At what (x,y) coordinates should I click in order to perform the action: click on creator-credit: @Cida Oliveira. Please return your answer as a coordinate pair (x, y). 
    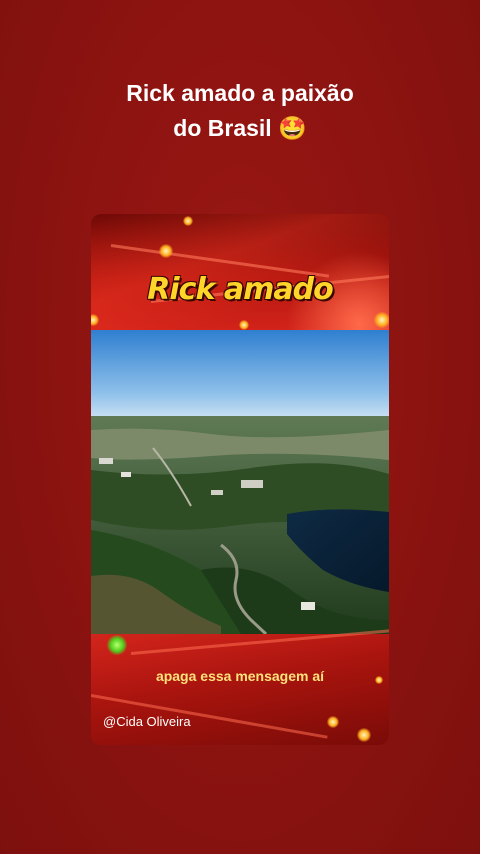
    Looking at the image, I should click on (147, 721).